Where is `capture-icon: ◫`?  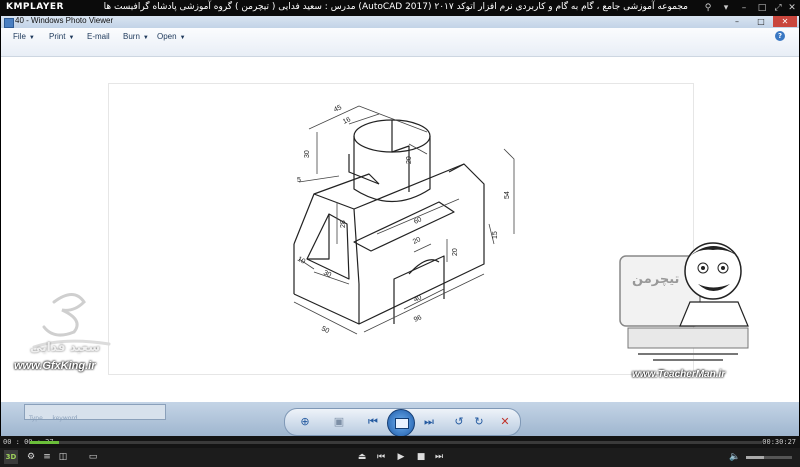 capture-icon: ◫ is located at coordinates (63, 457).